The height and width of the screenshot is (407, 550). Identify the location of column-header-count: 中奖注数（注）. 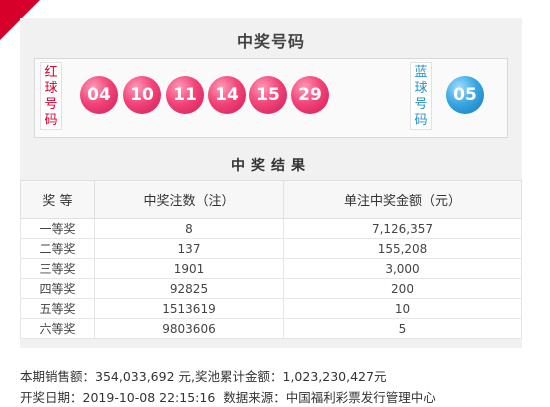
(189, 199).